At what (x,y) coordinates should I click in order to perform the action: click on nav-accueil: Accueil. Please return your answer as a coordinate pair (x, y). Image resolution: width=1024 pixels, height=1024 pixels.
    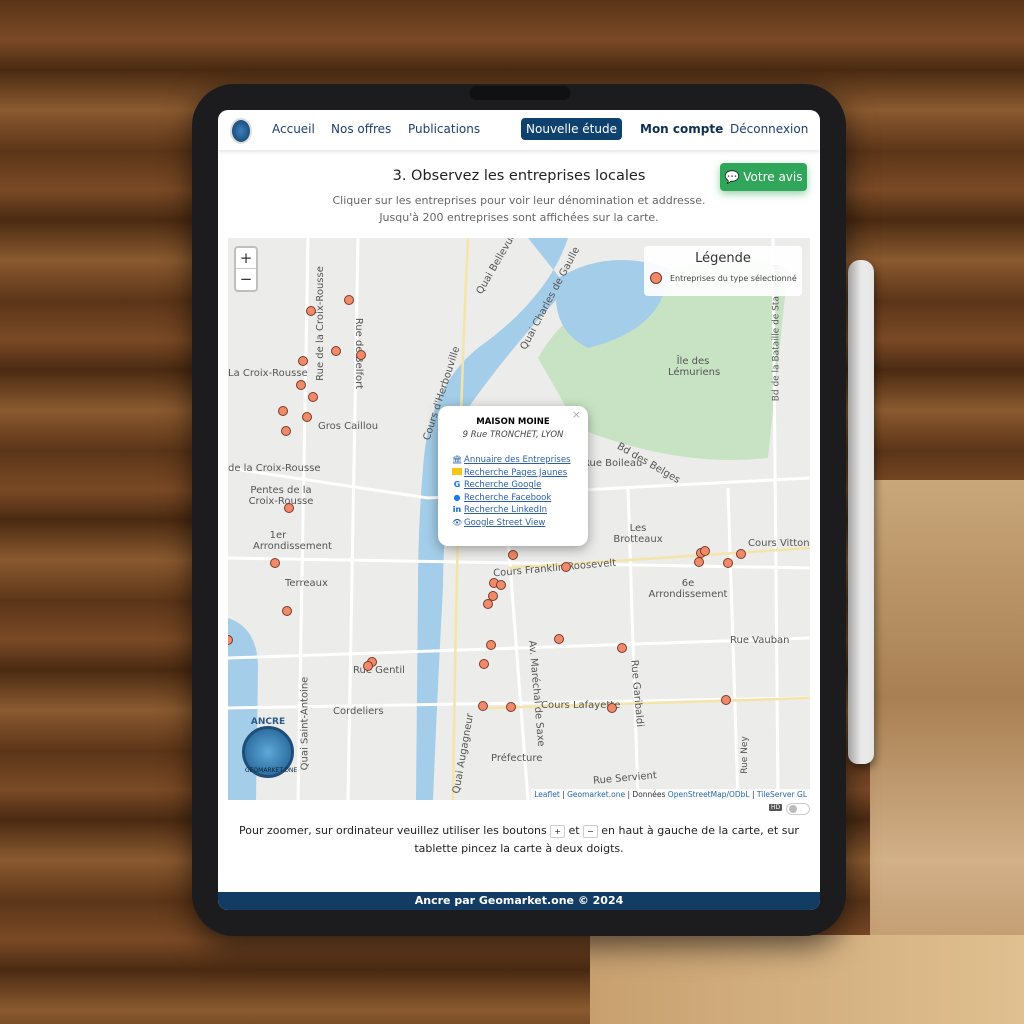
    Looking at the image, I should click on (293, 129).